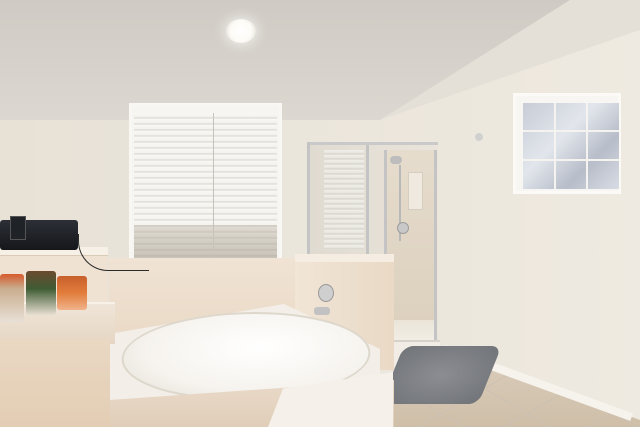  Describe the element at coordinates (18, 228) in the screenshot. I see `docked-device` at that location.